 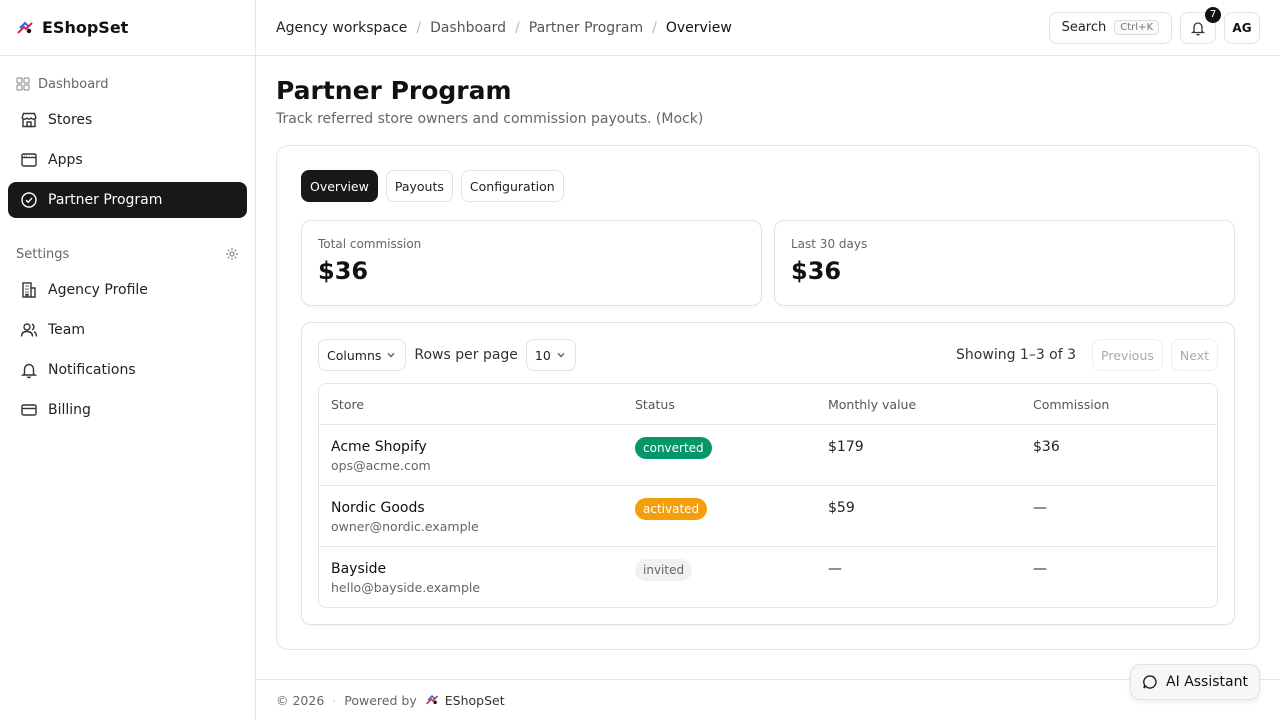 What do you see at coordinates (127, 28) in the screenshot?
I see `brand: EShopSet` at bounding box center [127, 28].